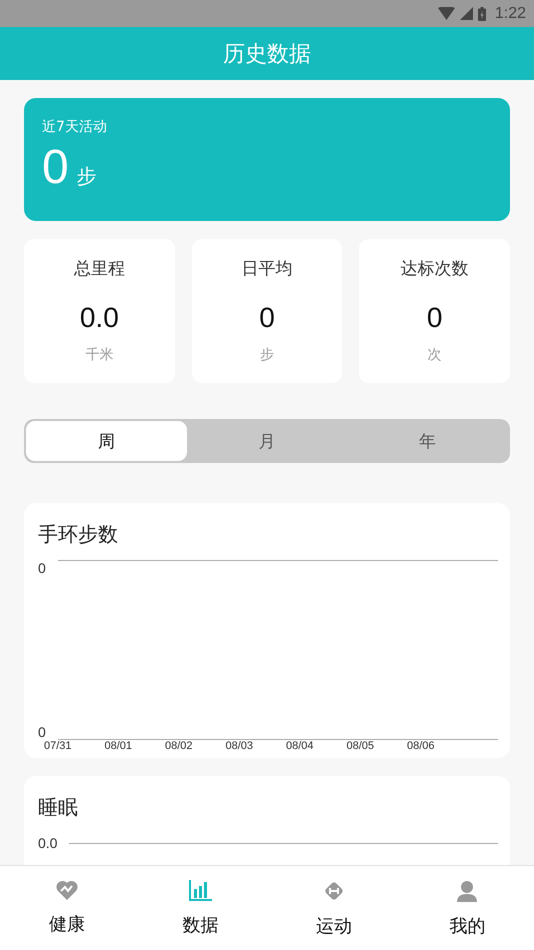 The width and height of the screenshot is (534, 950). Describe the element at coordinates (200, 890) in the screenshot. I see `bar-chart-icon` at that location.